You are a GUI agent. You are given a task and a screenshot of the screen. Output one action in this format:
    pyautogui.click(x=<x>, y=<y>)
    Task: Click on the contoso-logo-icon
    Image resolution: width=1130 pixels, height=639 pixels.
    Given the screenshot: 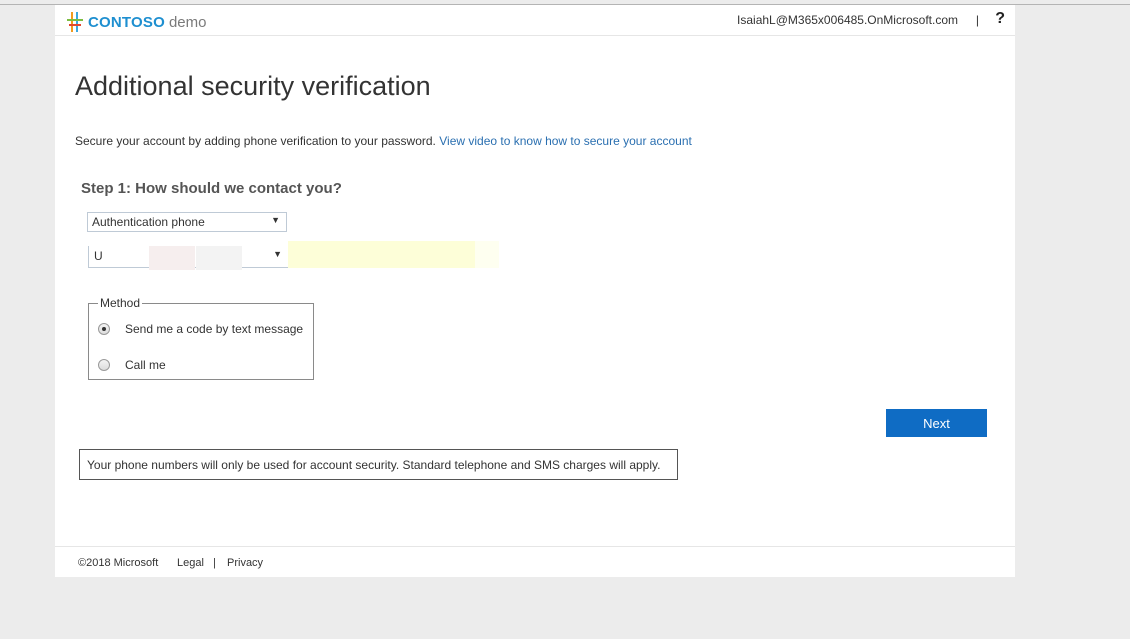 What is the action you would take?
    pyautogui.click(x=75, y=22)
    